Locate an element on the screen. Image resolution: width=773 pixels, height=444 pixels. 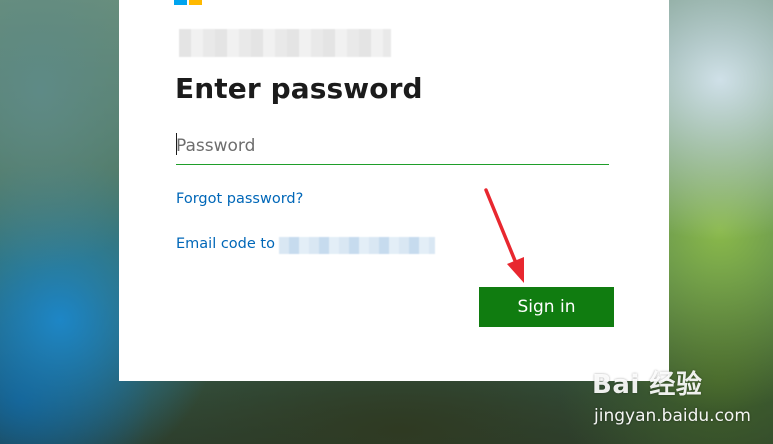
red-arrow-icon is located at coordinates (504, 235).